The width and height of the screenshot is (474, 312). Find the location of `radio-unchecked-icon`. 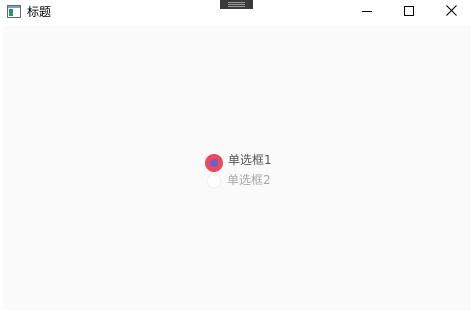

radio-unchecked-icon is located at coordinates (214, 181).